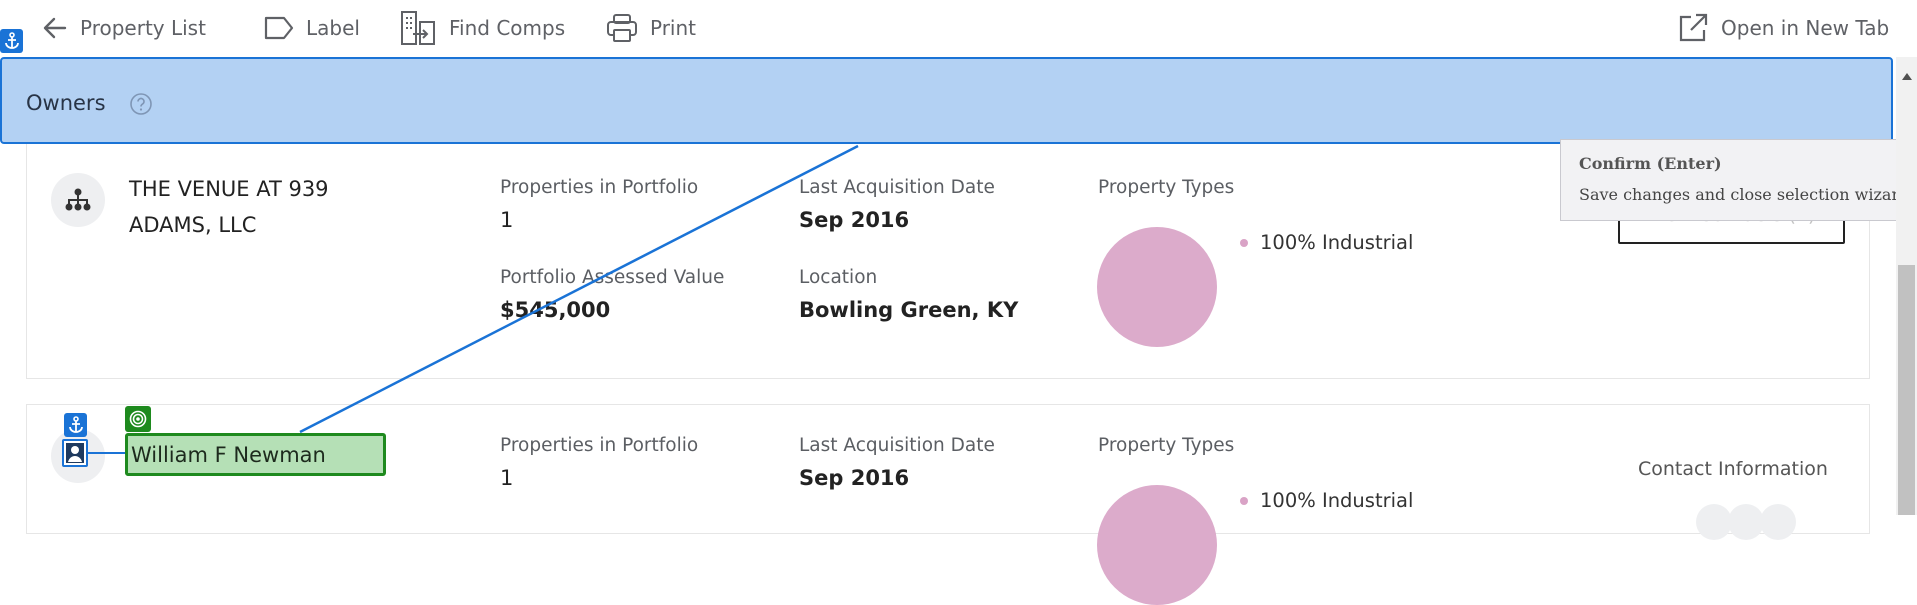  What do you see at coordinates (1733, 469) in the screenshot?
I see `contact-information-label: Contact Information` at bounding box center [1733, 469].